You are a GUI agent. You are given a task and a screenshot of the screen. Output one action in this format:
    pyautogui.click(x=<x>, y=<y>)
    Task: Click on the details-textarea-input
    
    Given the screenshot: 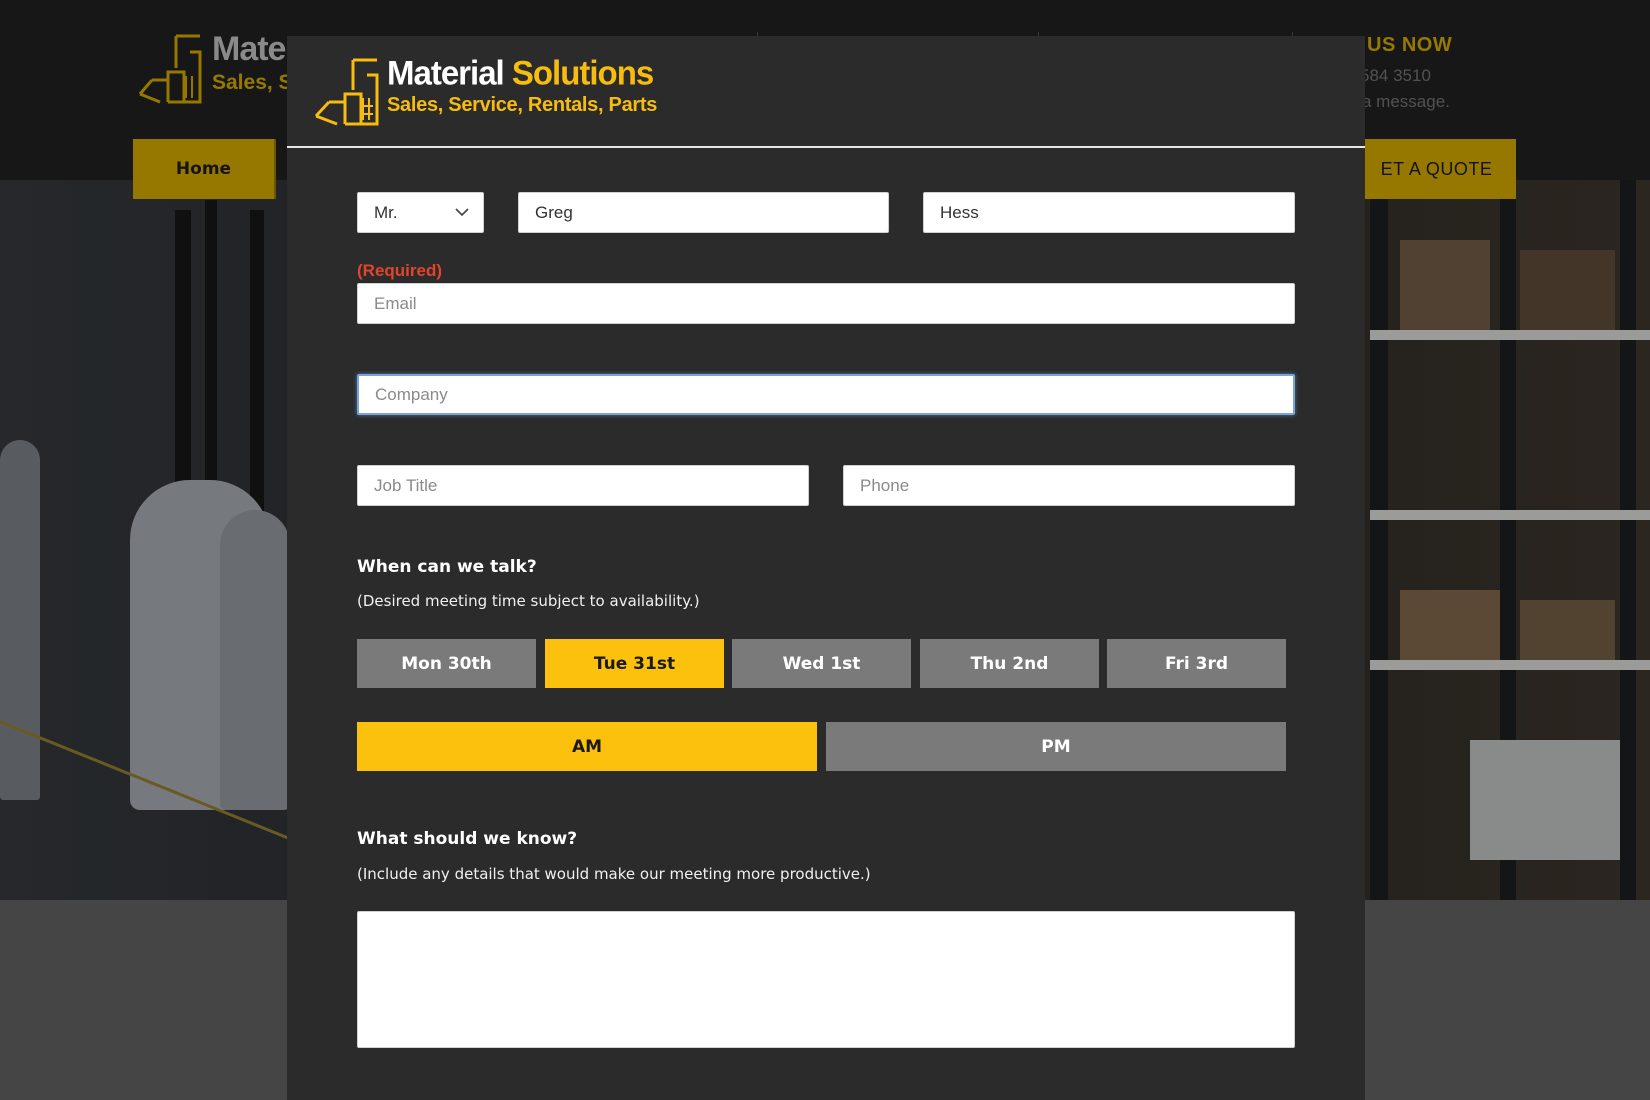 What is the action you would take?
    pyautogui.click(x=826, y=979)
    